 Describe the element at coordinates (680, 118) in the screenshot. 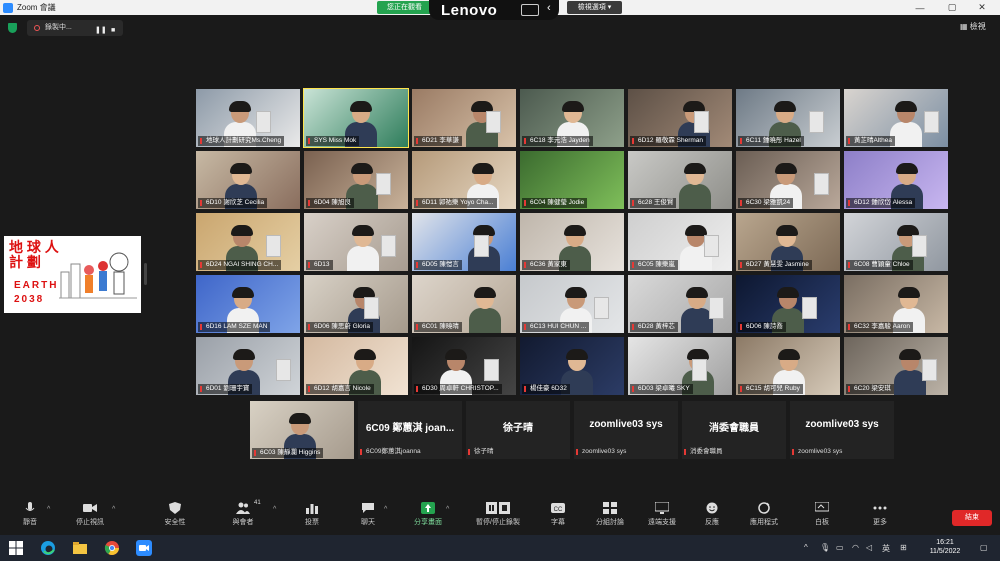

I see `video-tile: 6D12 羅敬霖 Sherman` at that location.